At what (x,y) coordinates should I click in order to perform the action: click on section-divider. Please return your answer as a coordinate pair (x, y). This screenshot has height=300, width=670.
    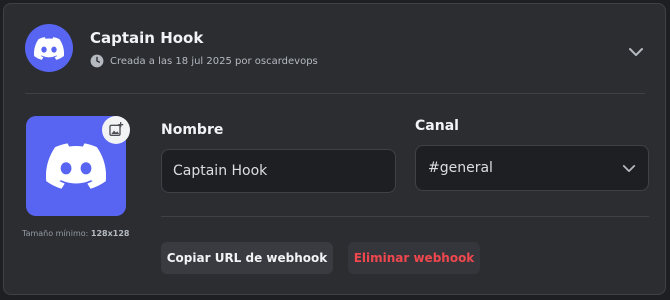
    Looking at the image, I should click on (335, 93).